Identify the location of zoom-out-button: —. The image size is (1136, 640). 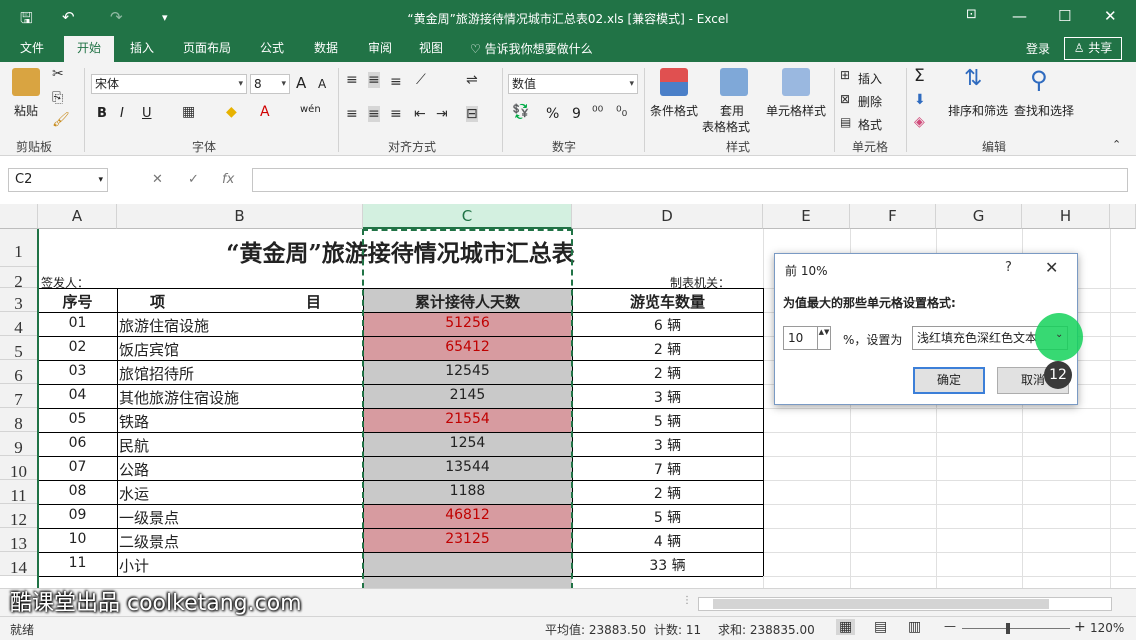
(950, 626).